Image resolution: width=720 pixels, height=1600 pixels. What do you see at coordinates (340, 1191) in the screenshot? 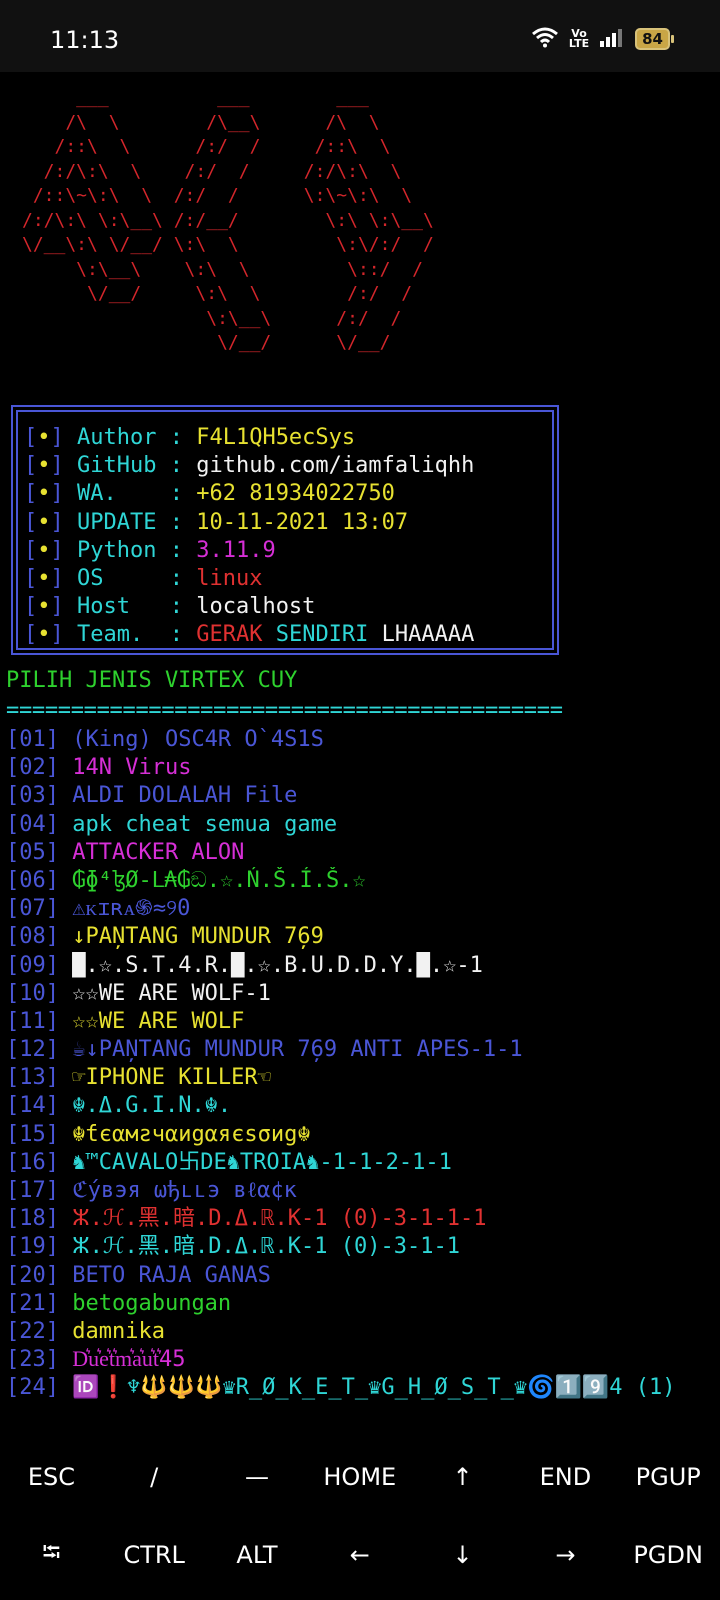
I see `menu-item: [17] ℭýвэя ωђււэ вℓα¢к` at bounding box center [340, 1191].